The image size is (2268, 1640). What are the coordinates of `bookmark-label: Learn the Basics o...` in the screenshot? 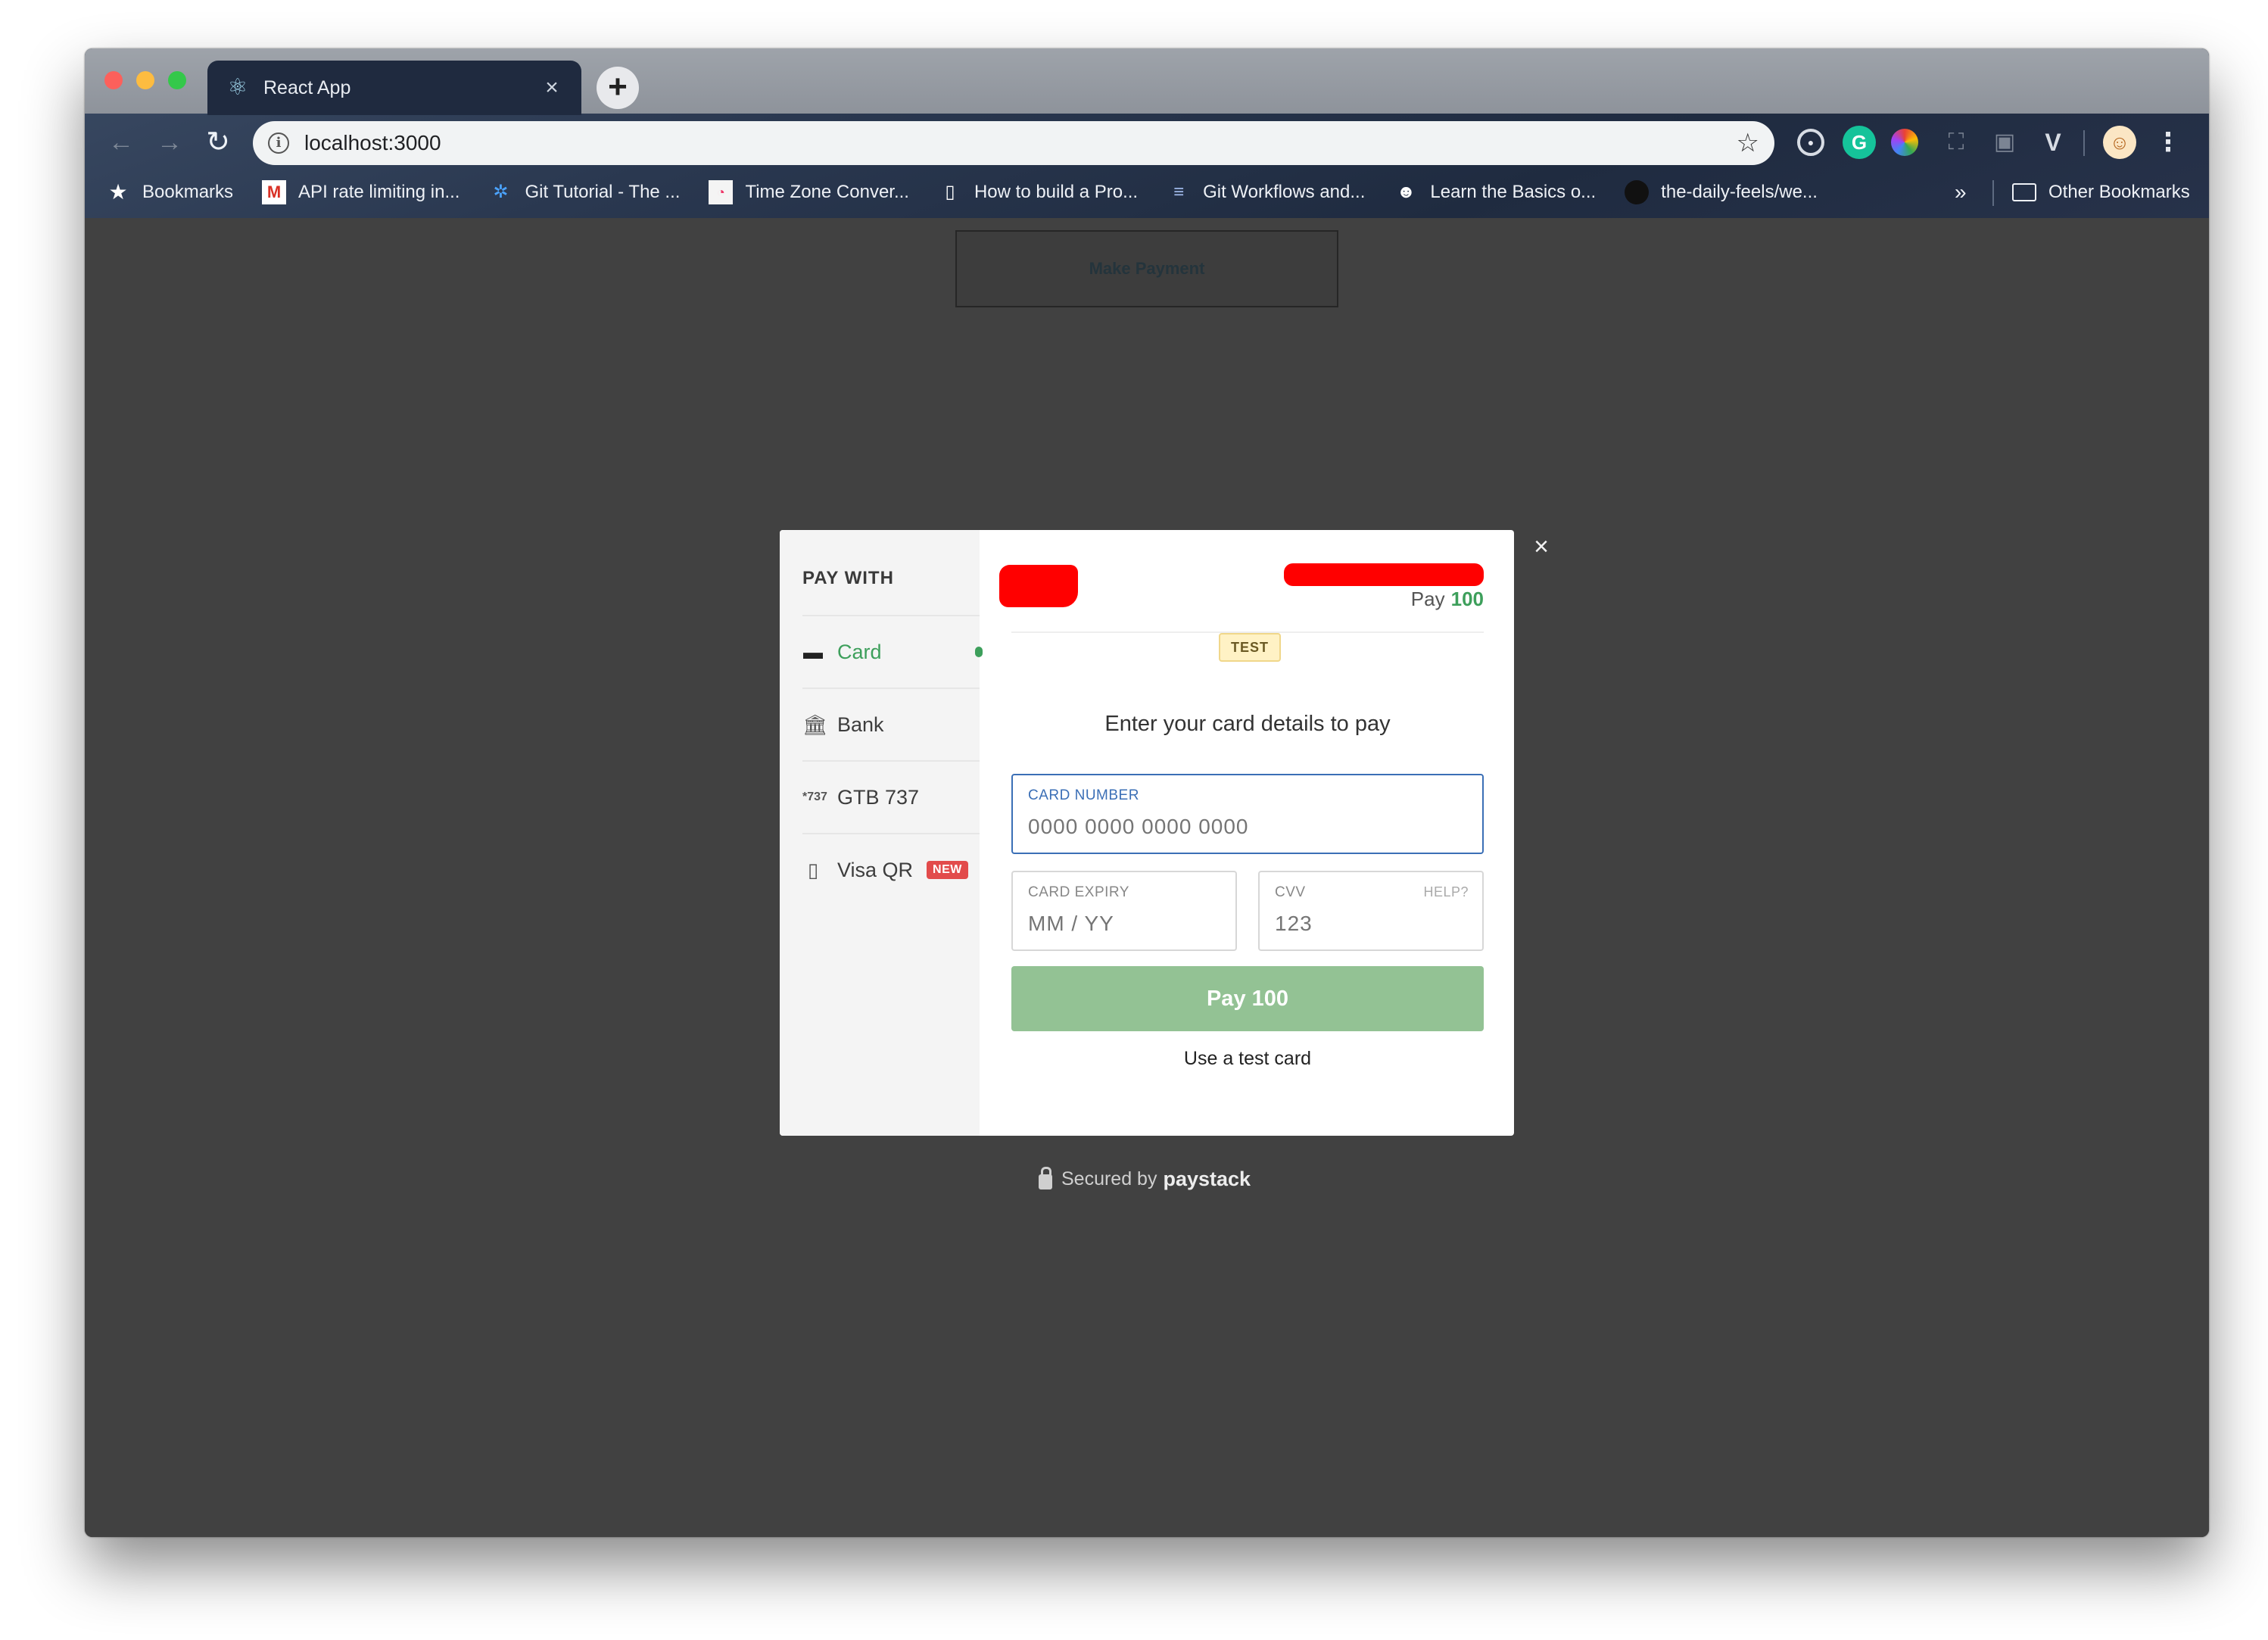 It's located at (1513, 192).